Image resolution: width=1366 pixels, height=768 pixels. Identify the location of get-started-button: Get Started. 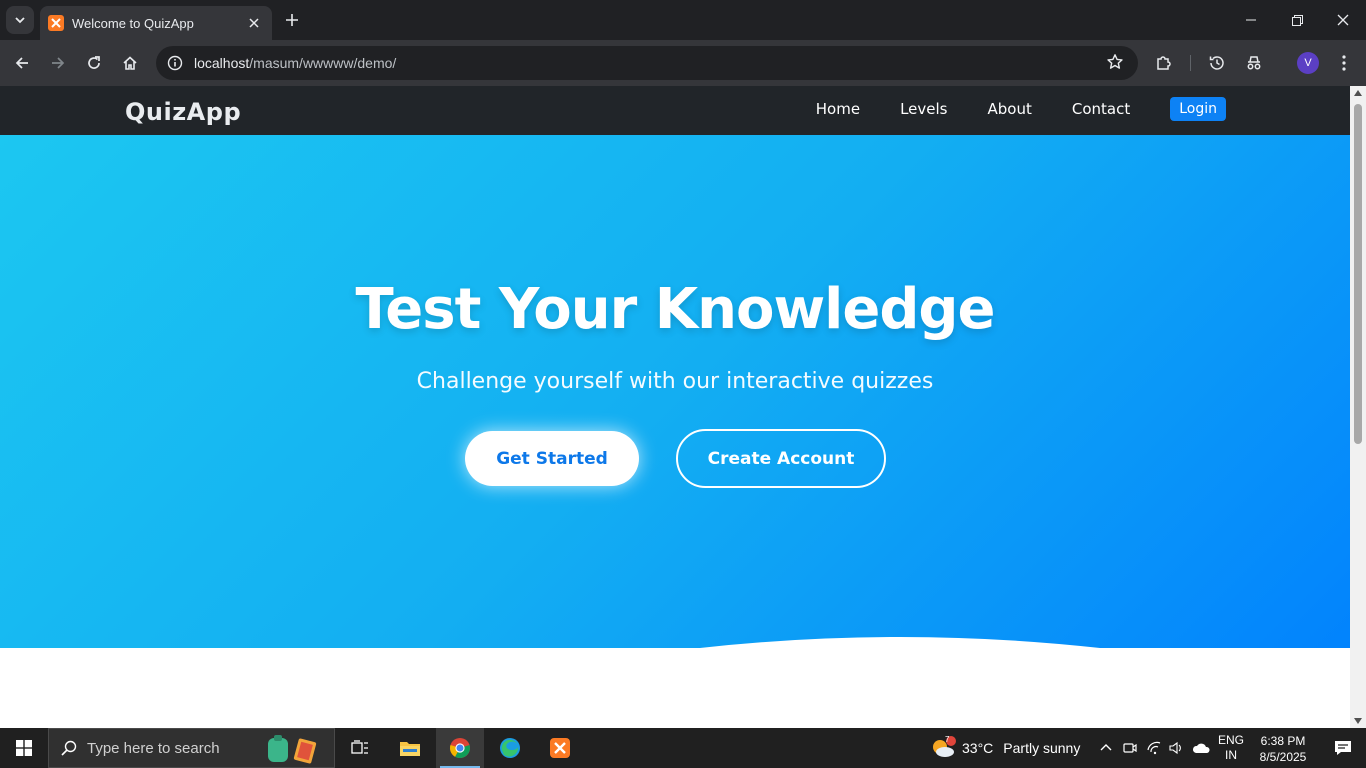
(552, 458).